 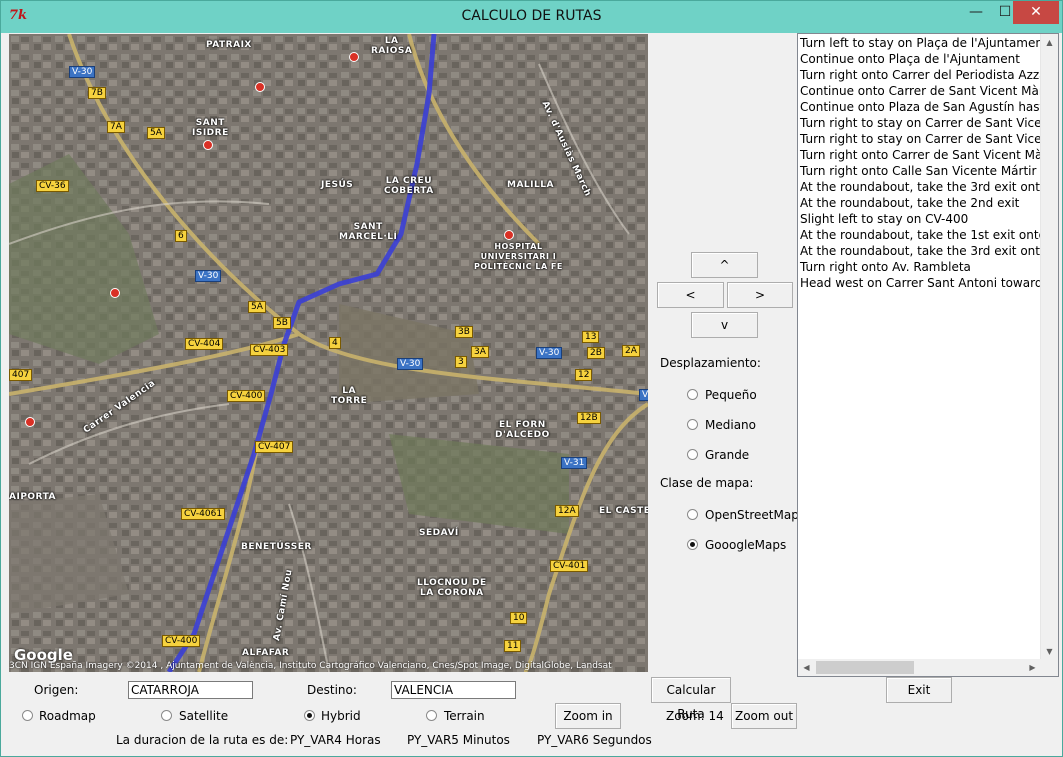 I want to click on scroll-left-arrow-icon: ◀, so click(x=806, y=667).